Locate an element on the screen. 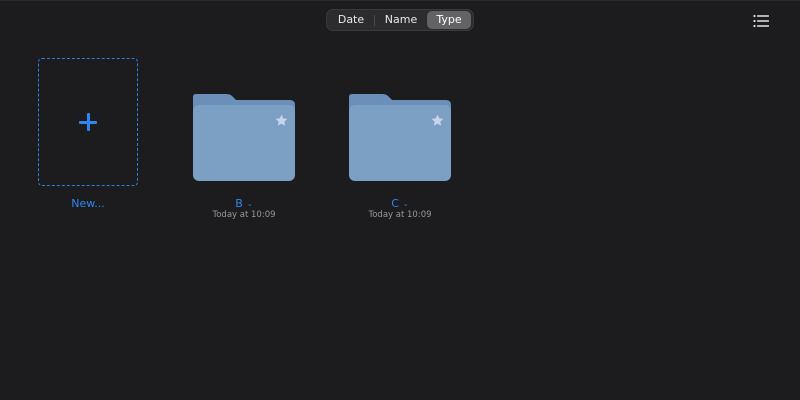 The width and height of the screenshot is (800, 400). folder-name-text: B is located at coordinates (239, 203).